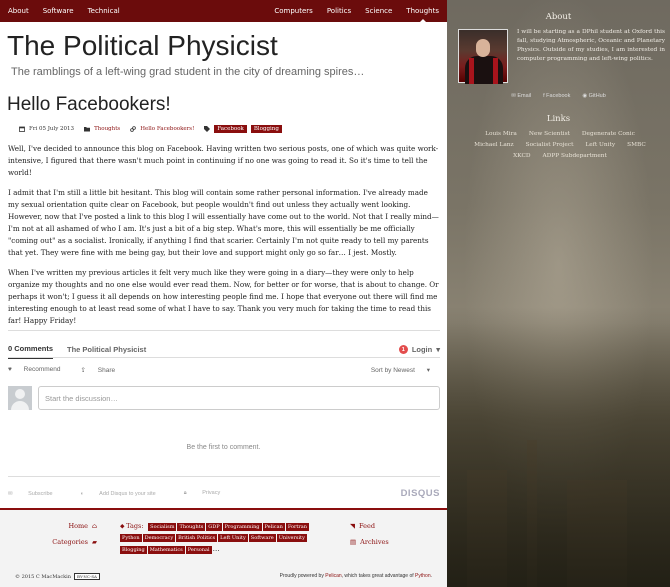 This screenshot has width=670, height=587. What do you see at coordinates (608, 134) in the screenshot?
I see `sidebar-link: Degenerate Conic` at bounding box center [608, 134].